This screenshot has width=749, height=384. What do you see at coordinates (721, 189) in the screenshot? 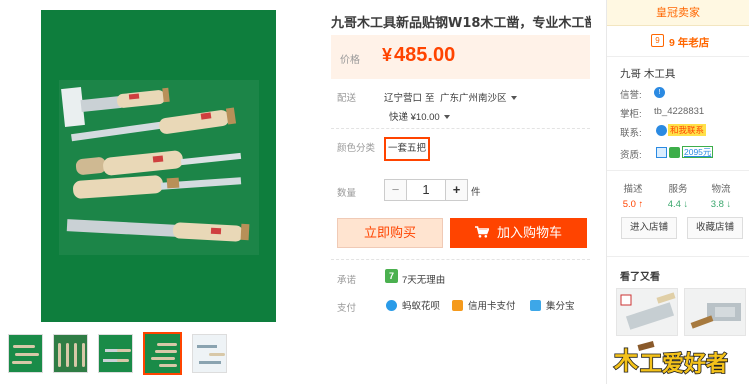
I see `score-label: 物流` at bounding box center [721, 189].